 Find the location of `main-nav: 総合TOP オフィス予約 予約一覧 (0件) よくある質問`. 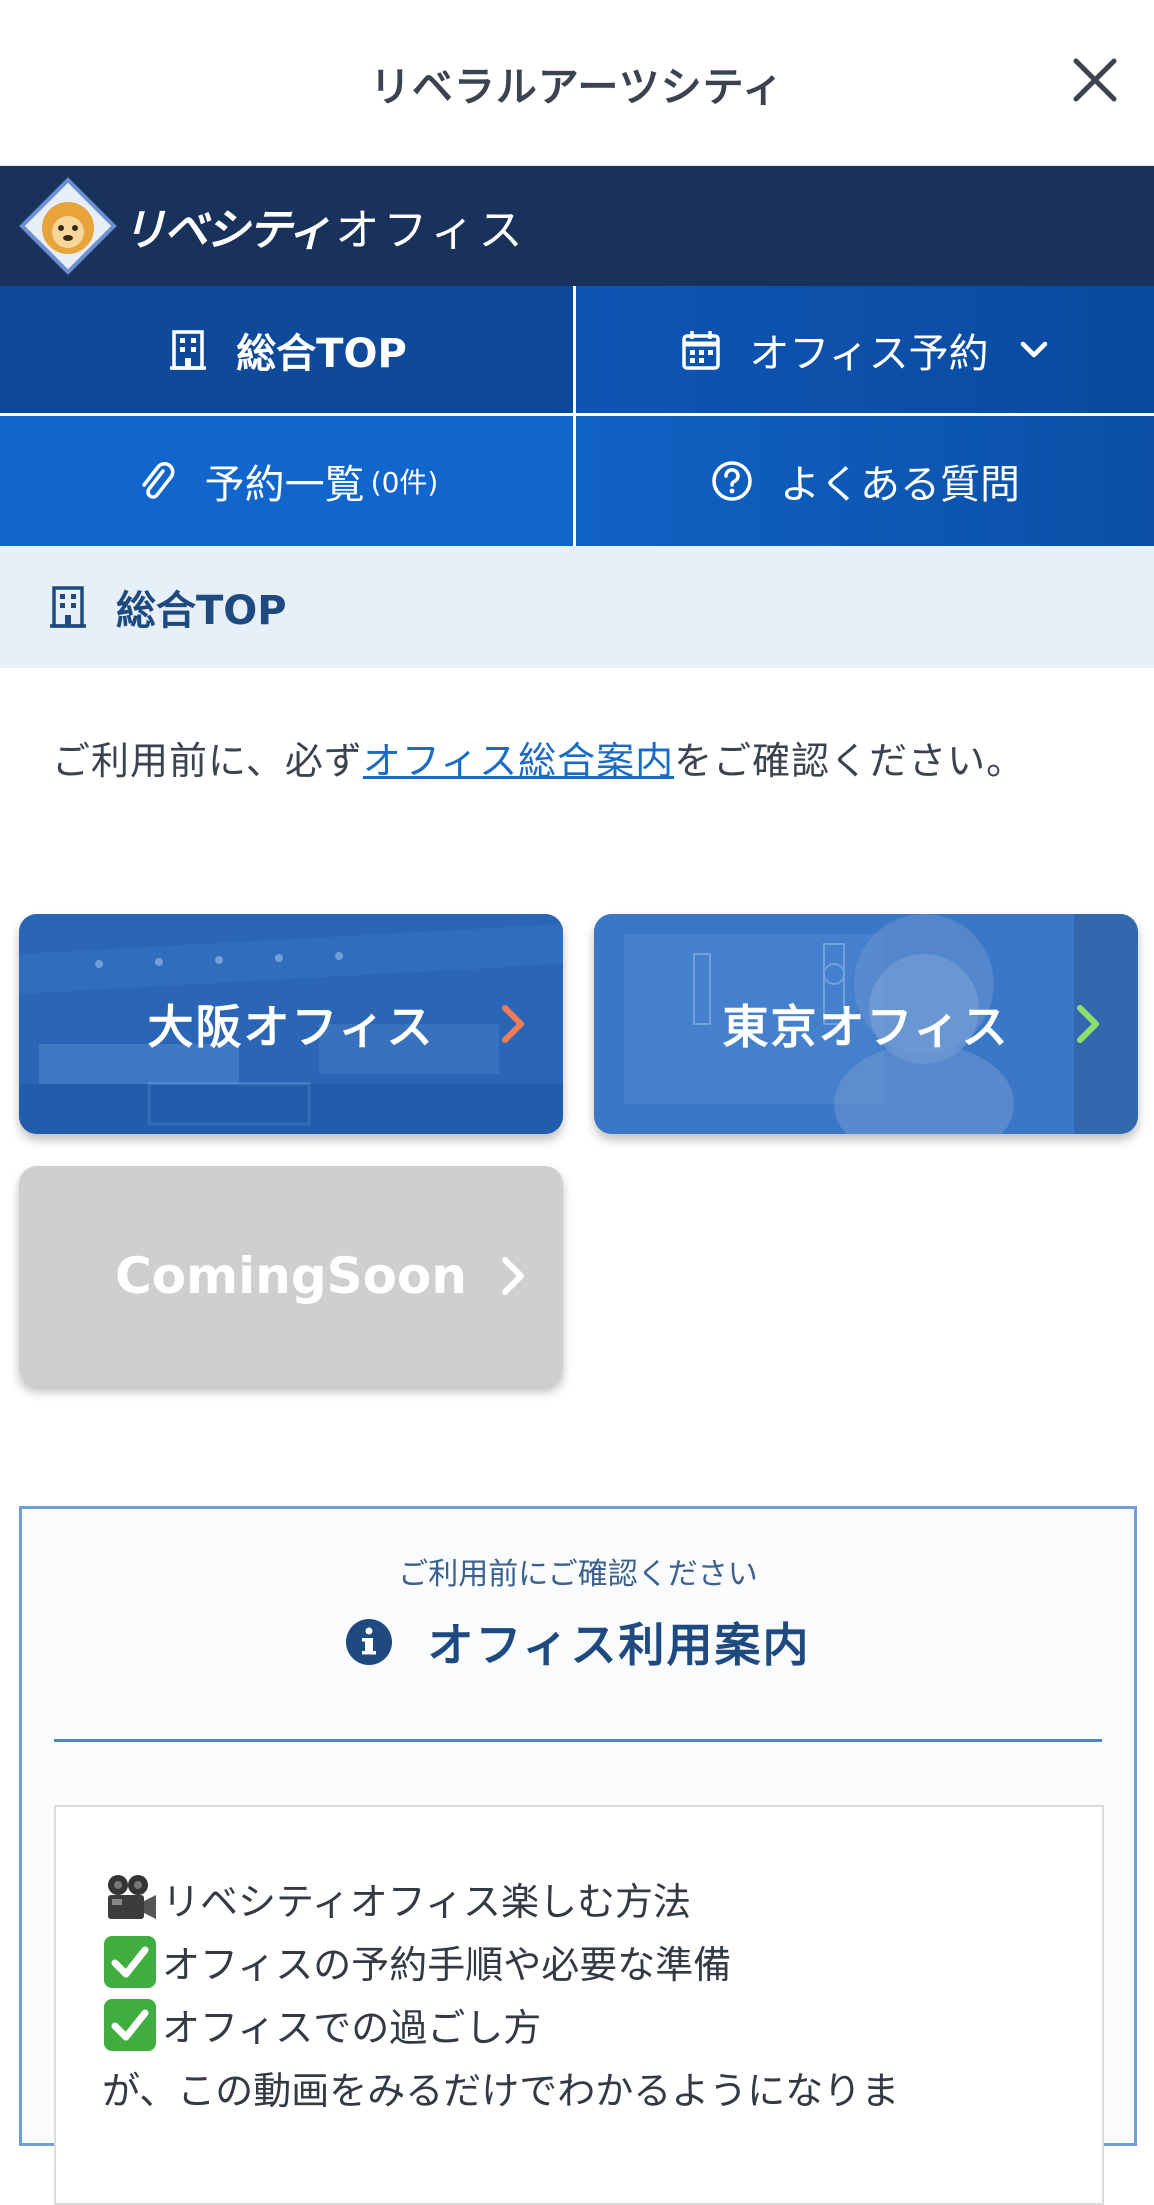

main-nav: 総合TOP オフィス予約 予約一覧 (0件) よくある質問 is located at coordinates (577, 416).